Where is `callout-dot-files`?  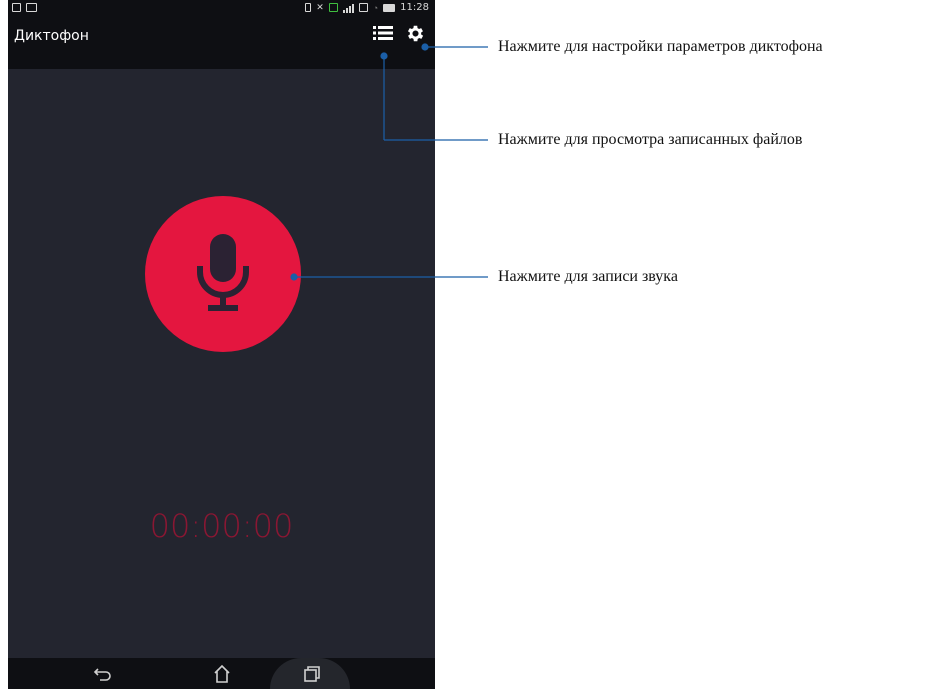 callout-dot-files is located at coordinates (384, 56).